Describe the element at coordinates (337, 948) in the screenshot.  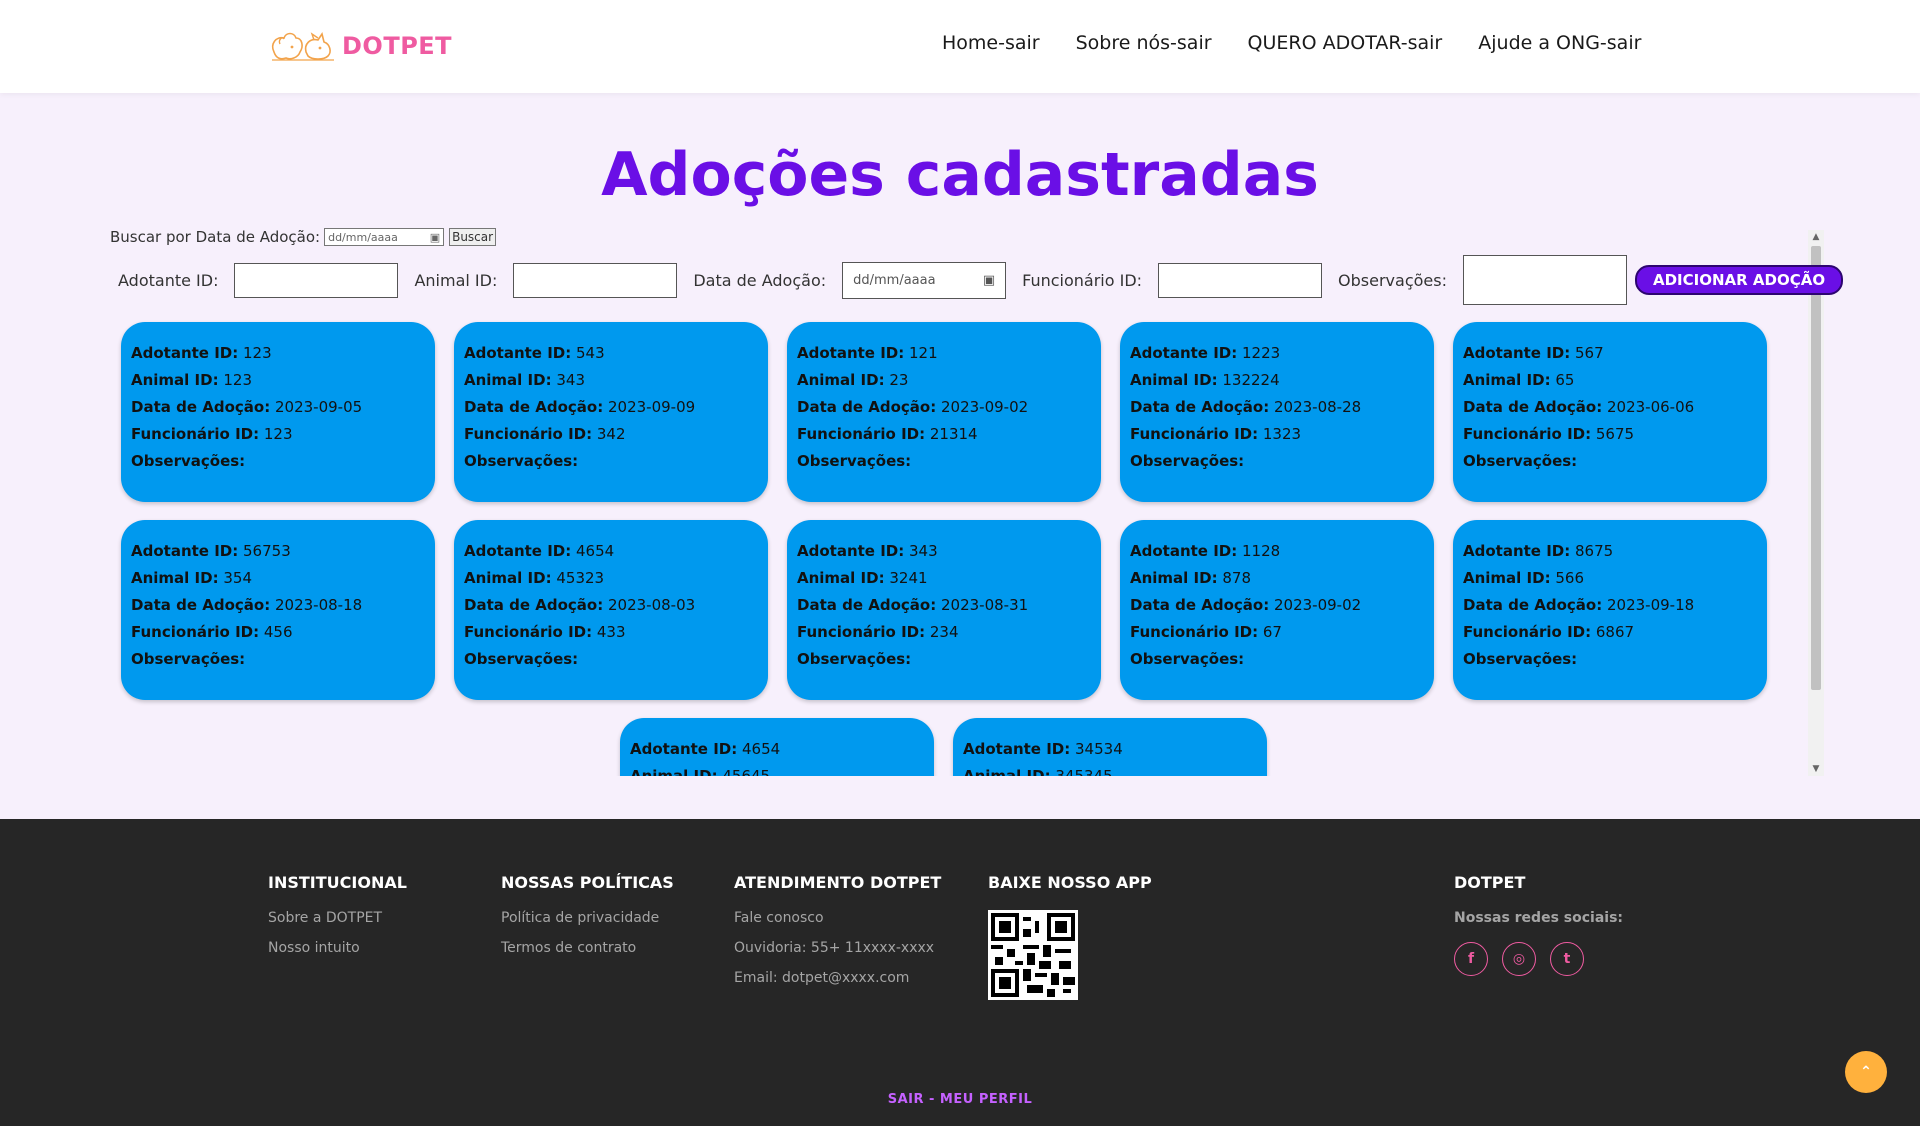
I see `footer-link-intuito: Nosso intuito` at that location.